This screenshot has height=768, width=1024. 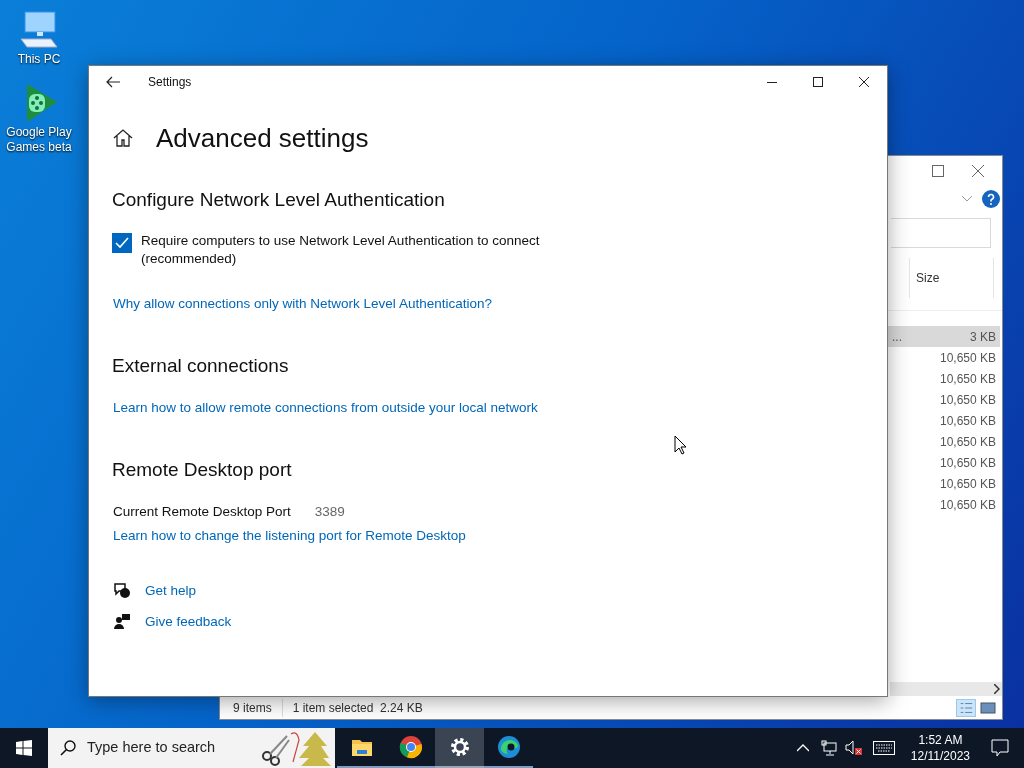 What do you see at coordinates (944, 336) in the screenshot?
I see `file-row: ... 3 KB` at bounding box center [944, 336].